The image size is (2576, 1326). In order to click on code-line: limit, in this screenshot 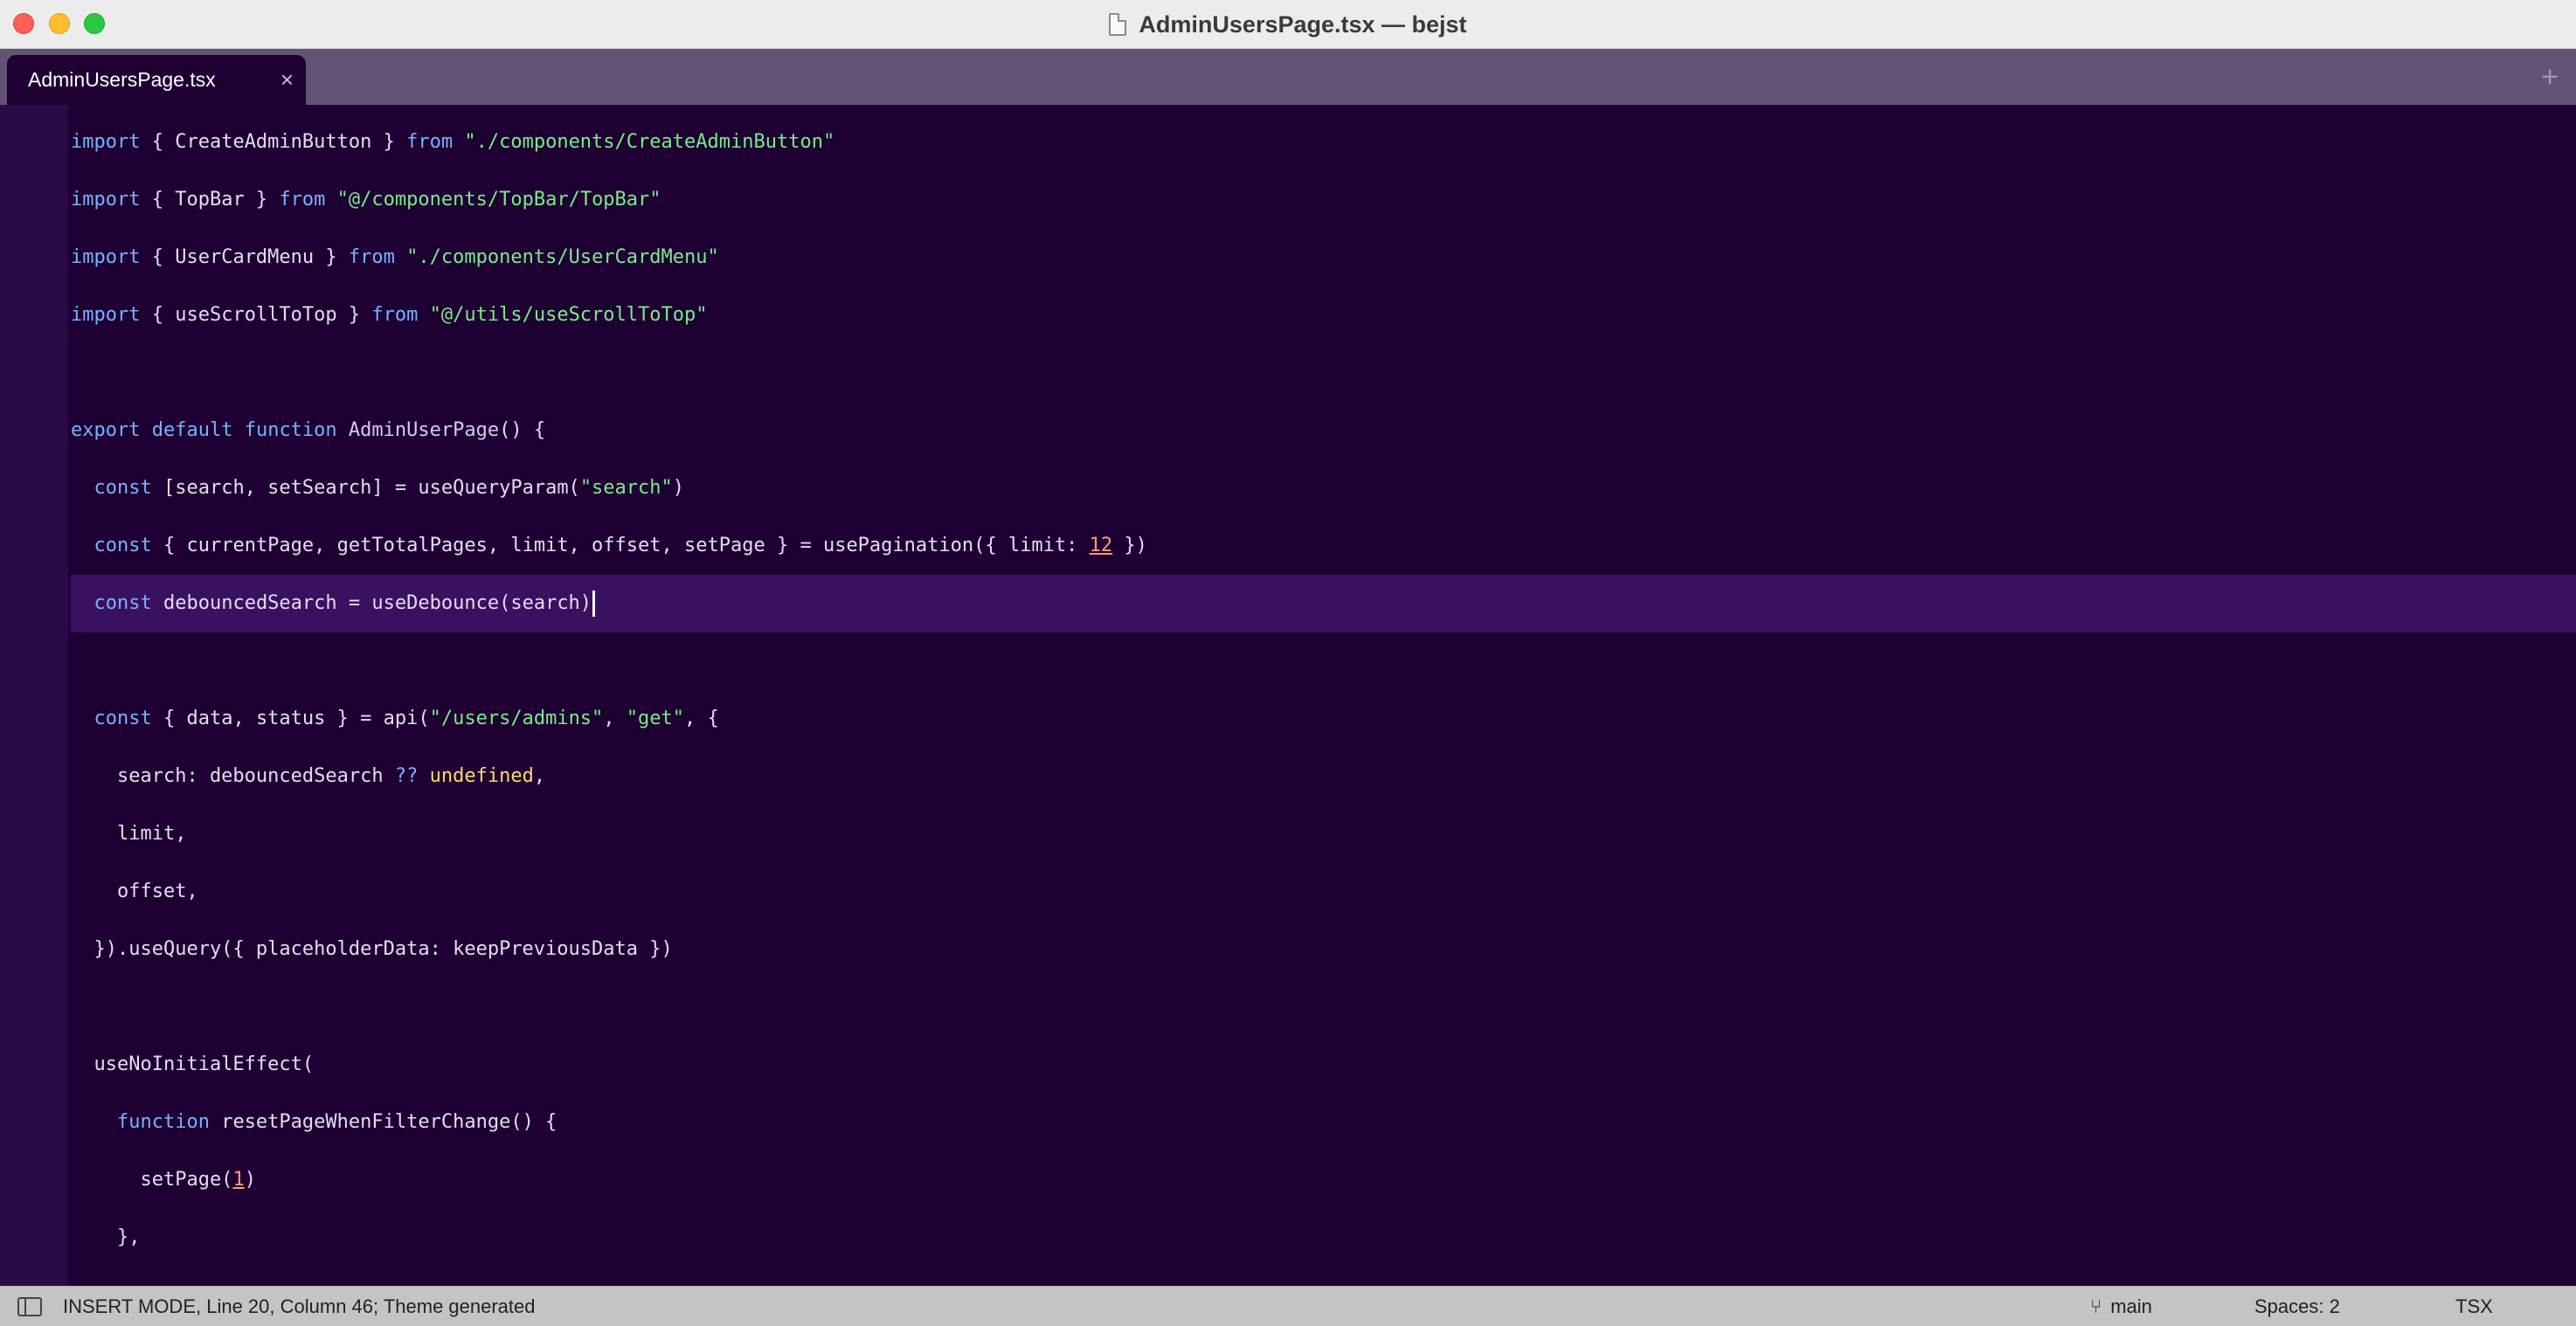, I will do `click(1288, 834)`.